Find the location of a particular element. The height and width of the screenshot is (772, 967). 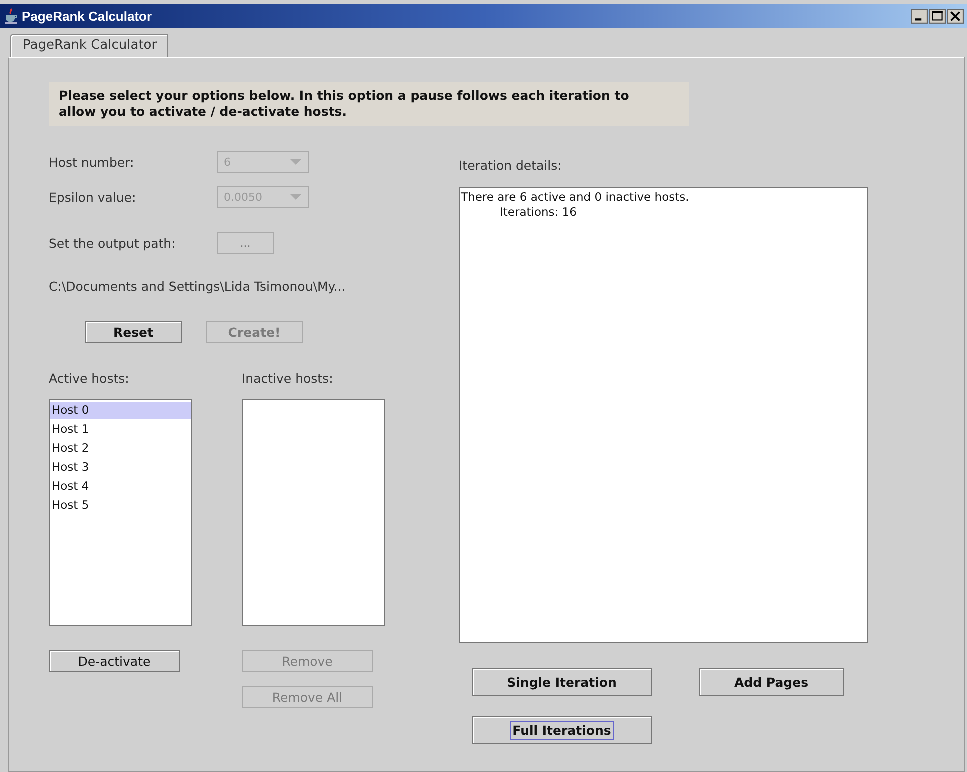

list-item: Host 5 is located at coordinates (120, 505).